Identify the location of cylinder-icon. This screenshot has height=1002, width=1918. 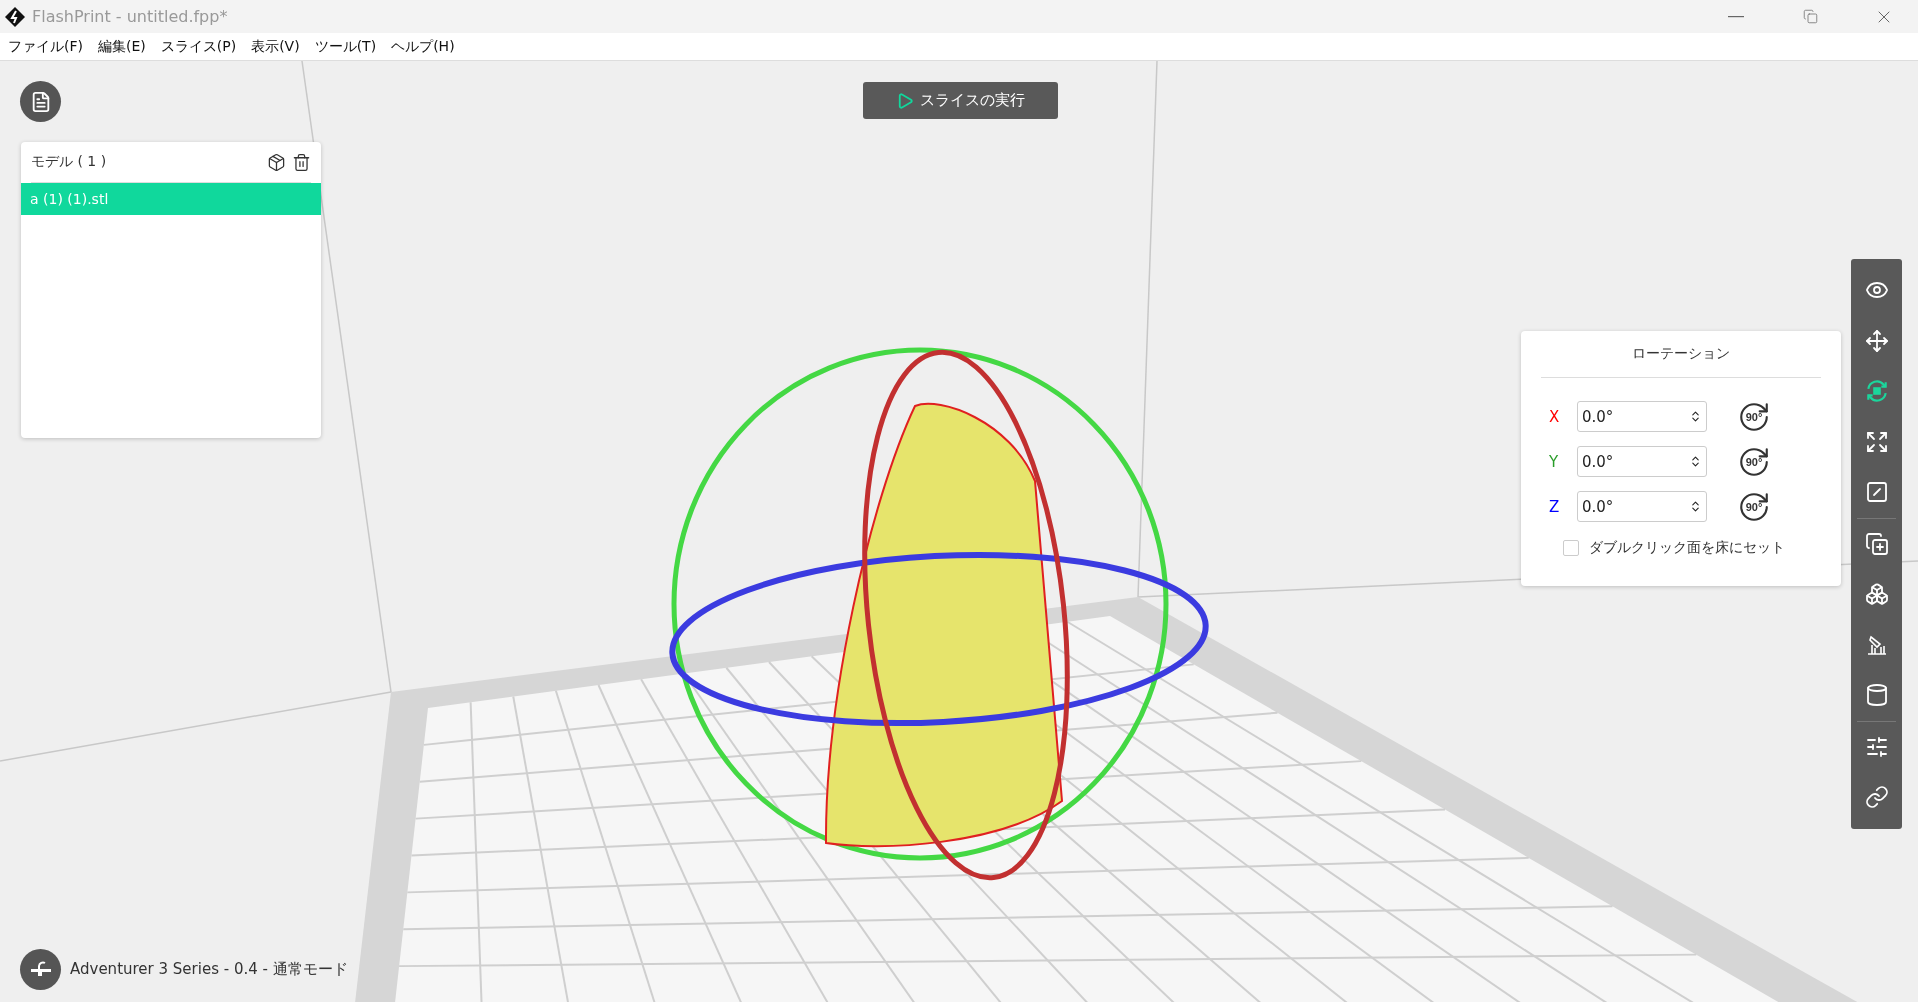
(1876, 695).